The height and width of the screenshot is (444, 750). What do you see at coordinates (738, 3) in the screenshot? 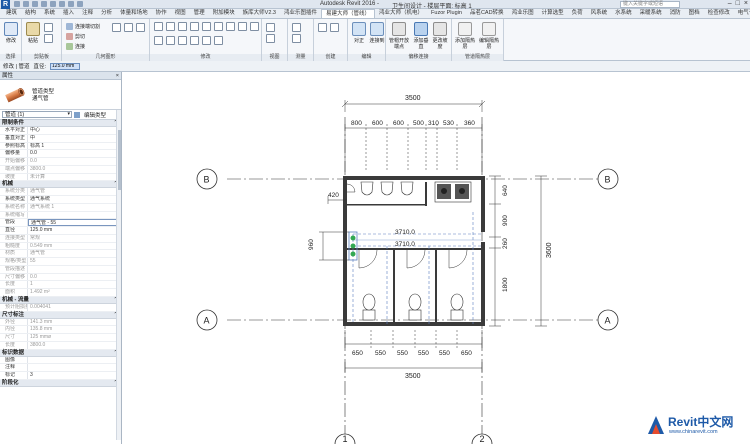
I see `maximize-icon: □` at bounding box center [738, 3].